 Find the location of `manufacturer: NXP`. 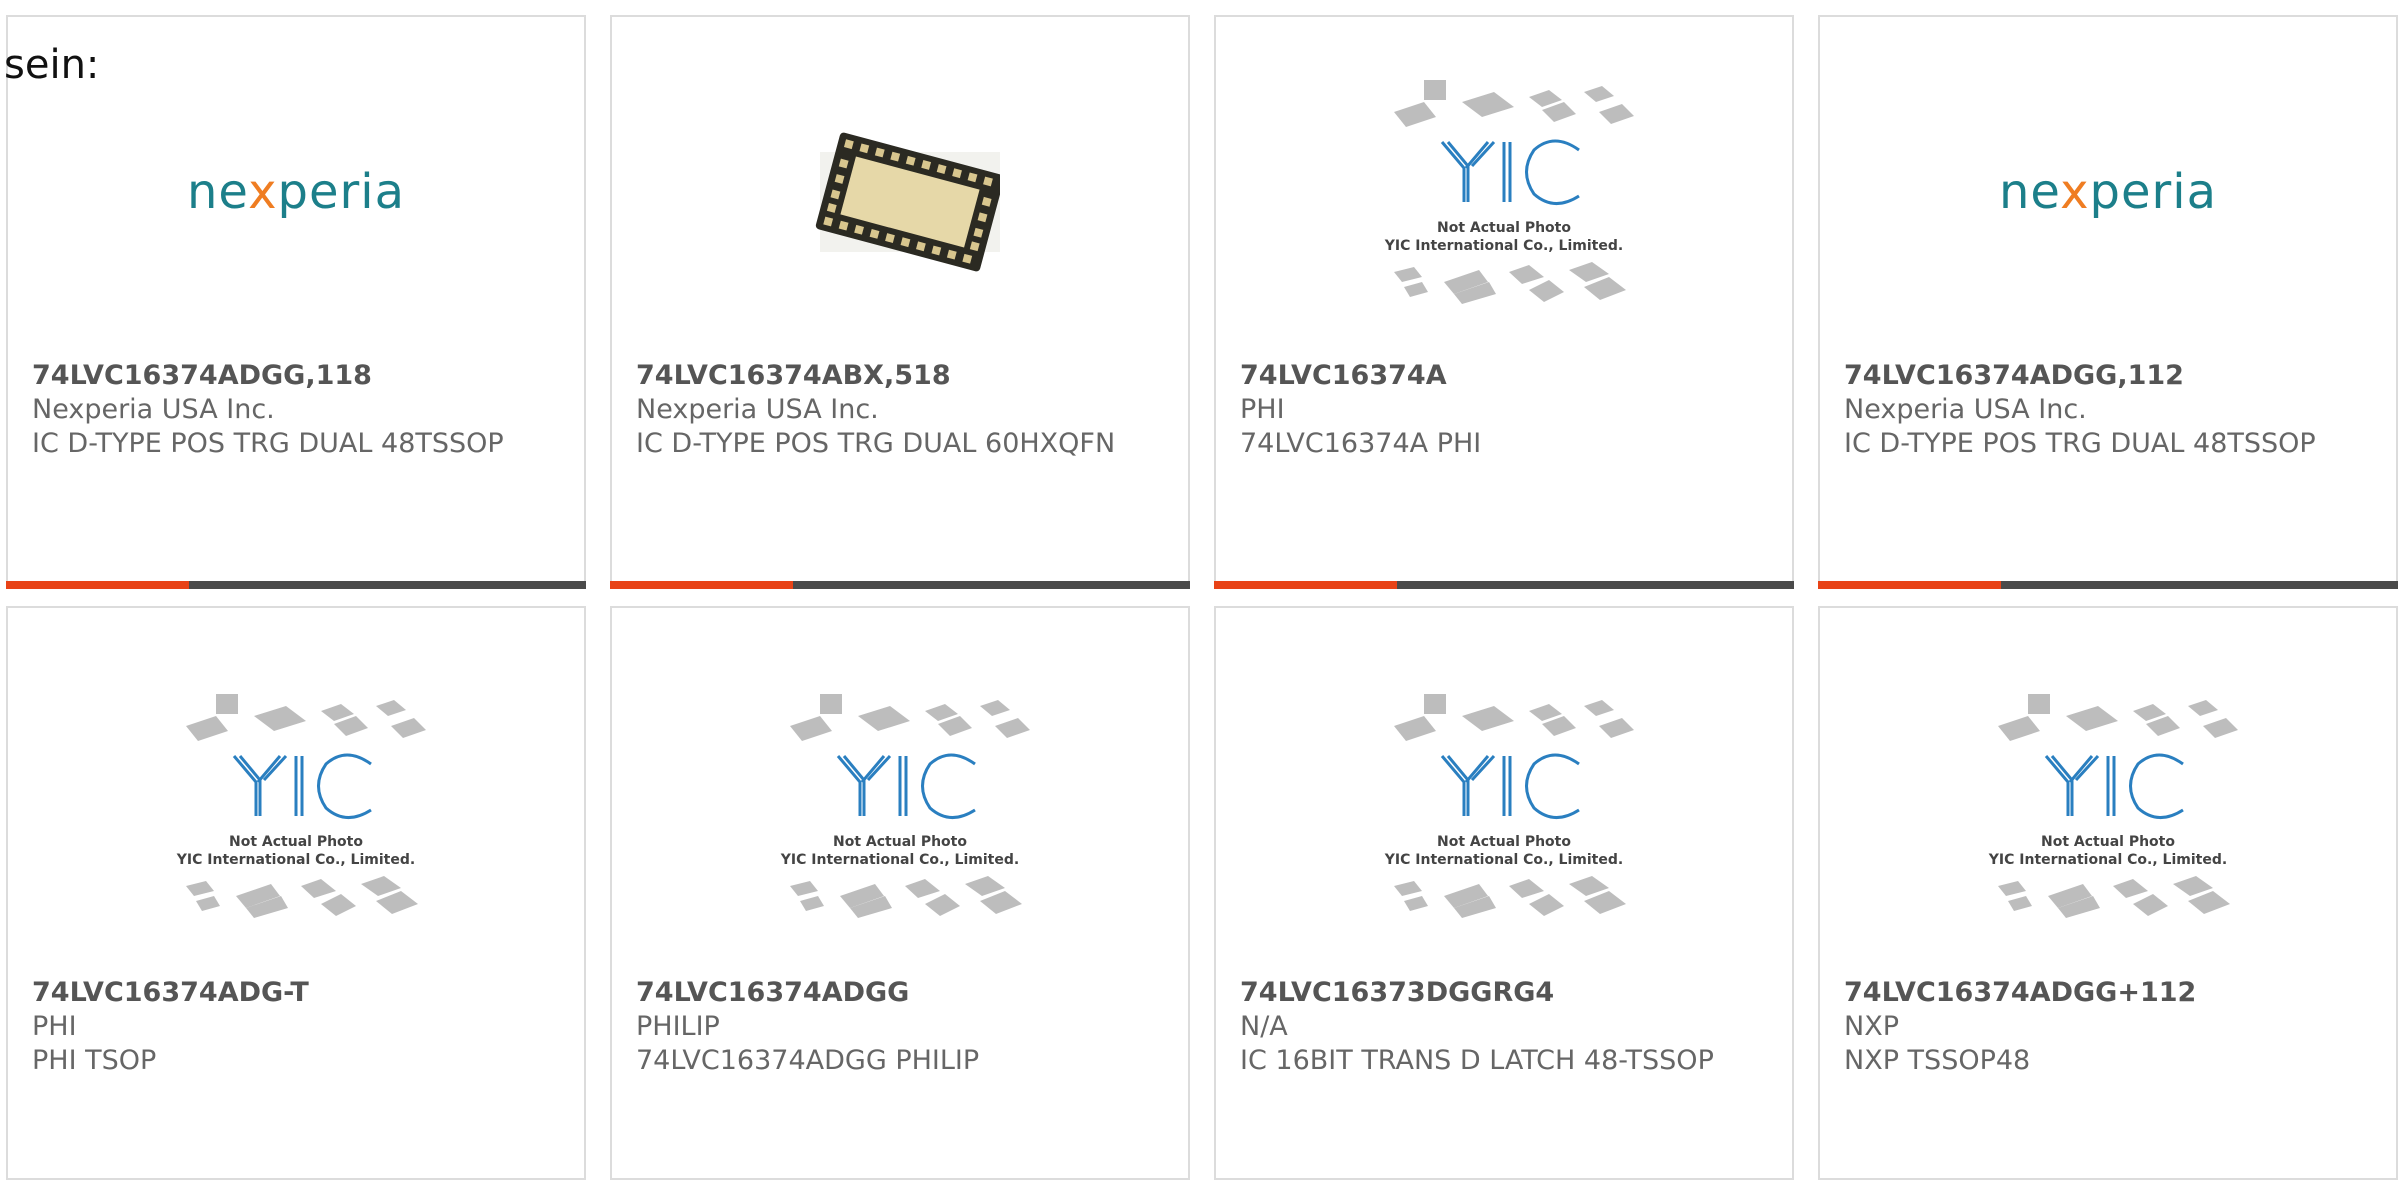

manufacturer: NXP is located at coordinates (1871, 1026).